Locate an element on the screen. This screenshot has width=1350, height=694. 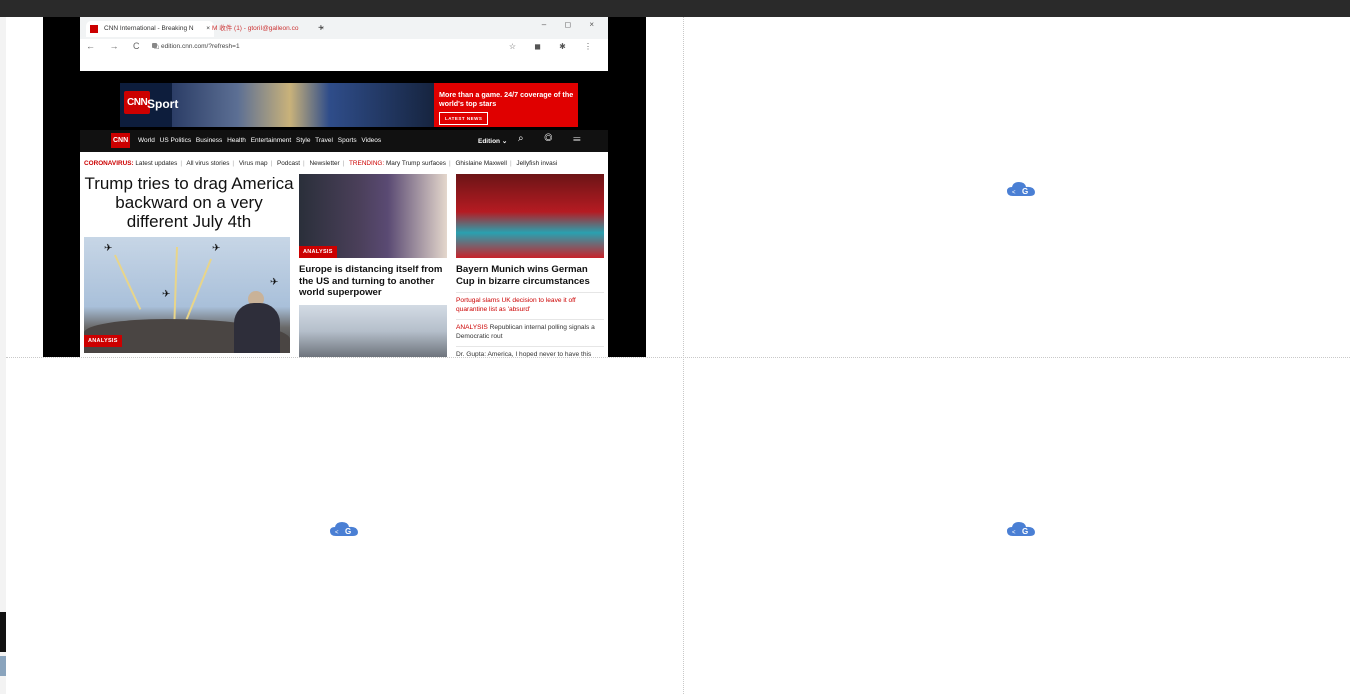
lead-image: ✈ ✈ ✈ ✈ ANALYSIS is located at coordinates (187, 295).